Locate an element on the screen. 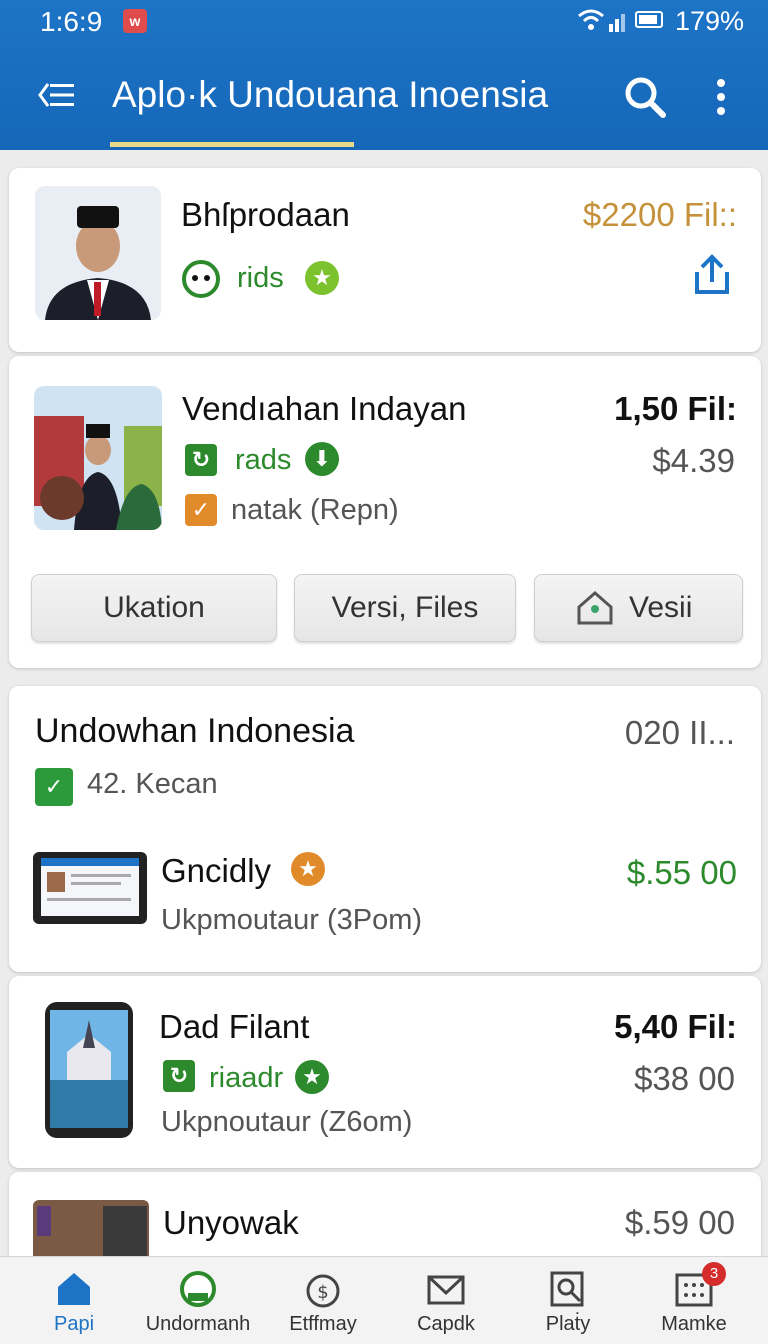 The height and width of the screenshot is (1344, 768). nav-platy: Plaṫy is located at coordinates (568, 1300).